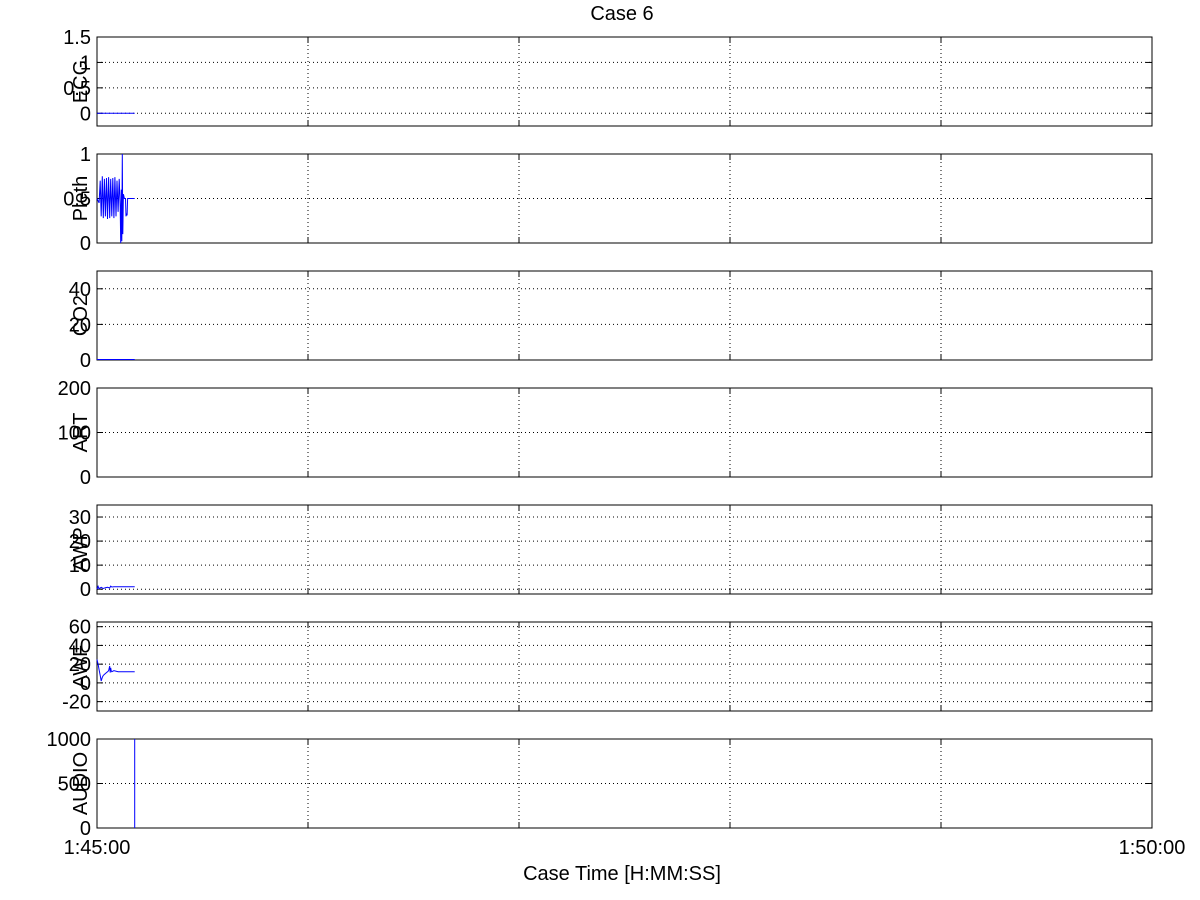  I want to click on x-axis-label: Case Time [H:MM:SS], so click(622, 874).